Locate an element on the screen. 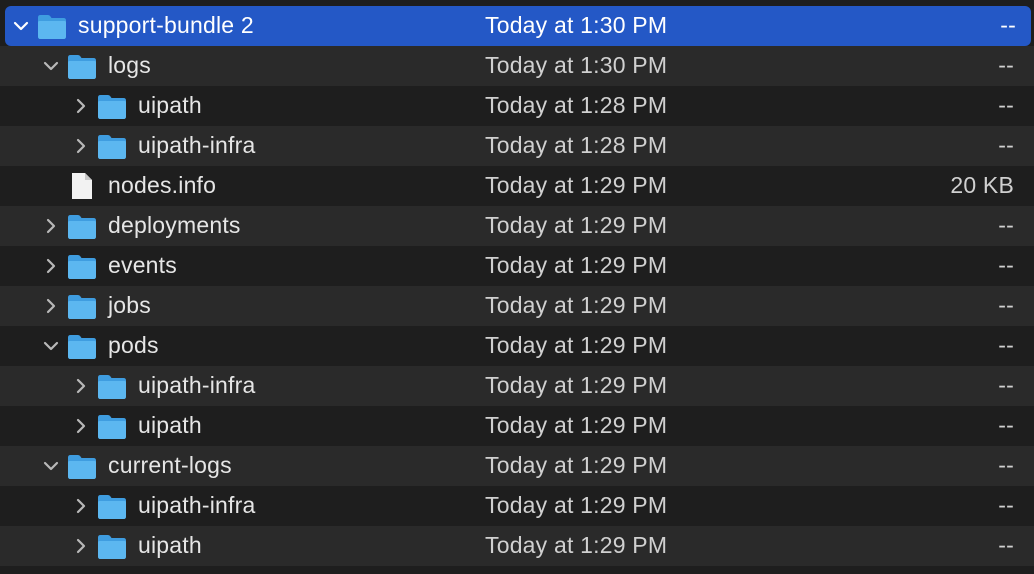 The width and height of the screenshot is (1034, 574). file-row: pods Today at 1:29 PM -- is located at coordinates (517, 346).